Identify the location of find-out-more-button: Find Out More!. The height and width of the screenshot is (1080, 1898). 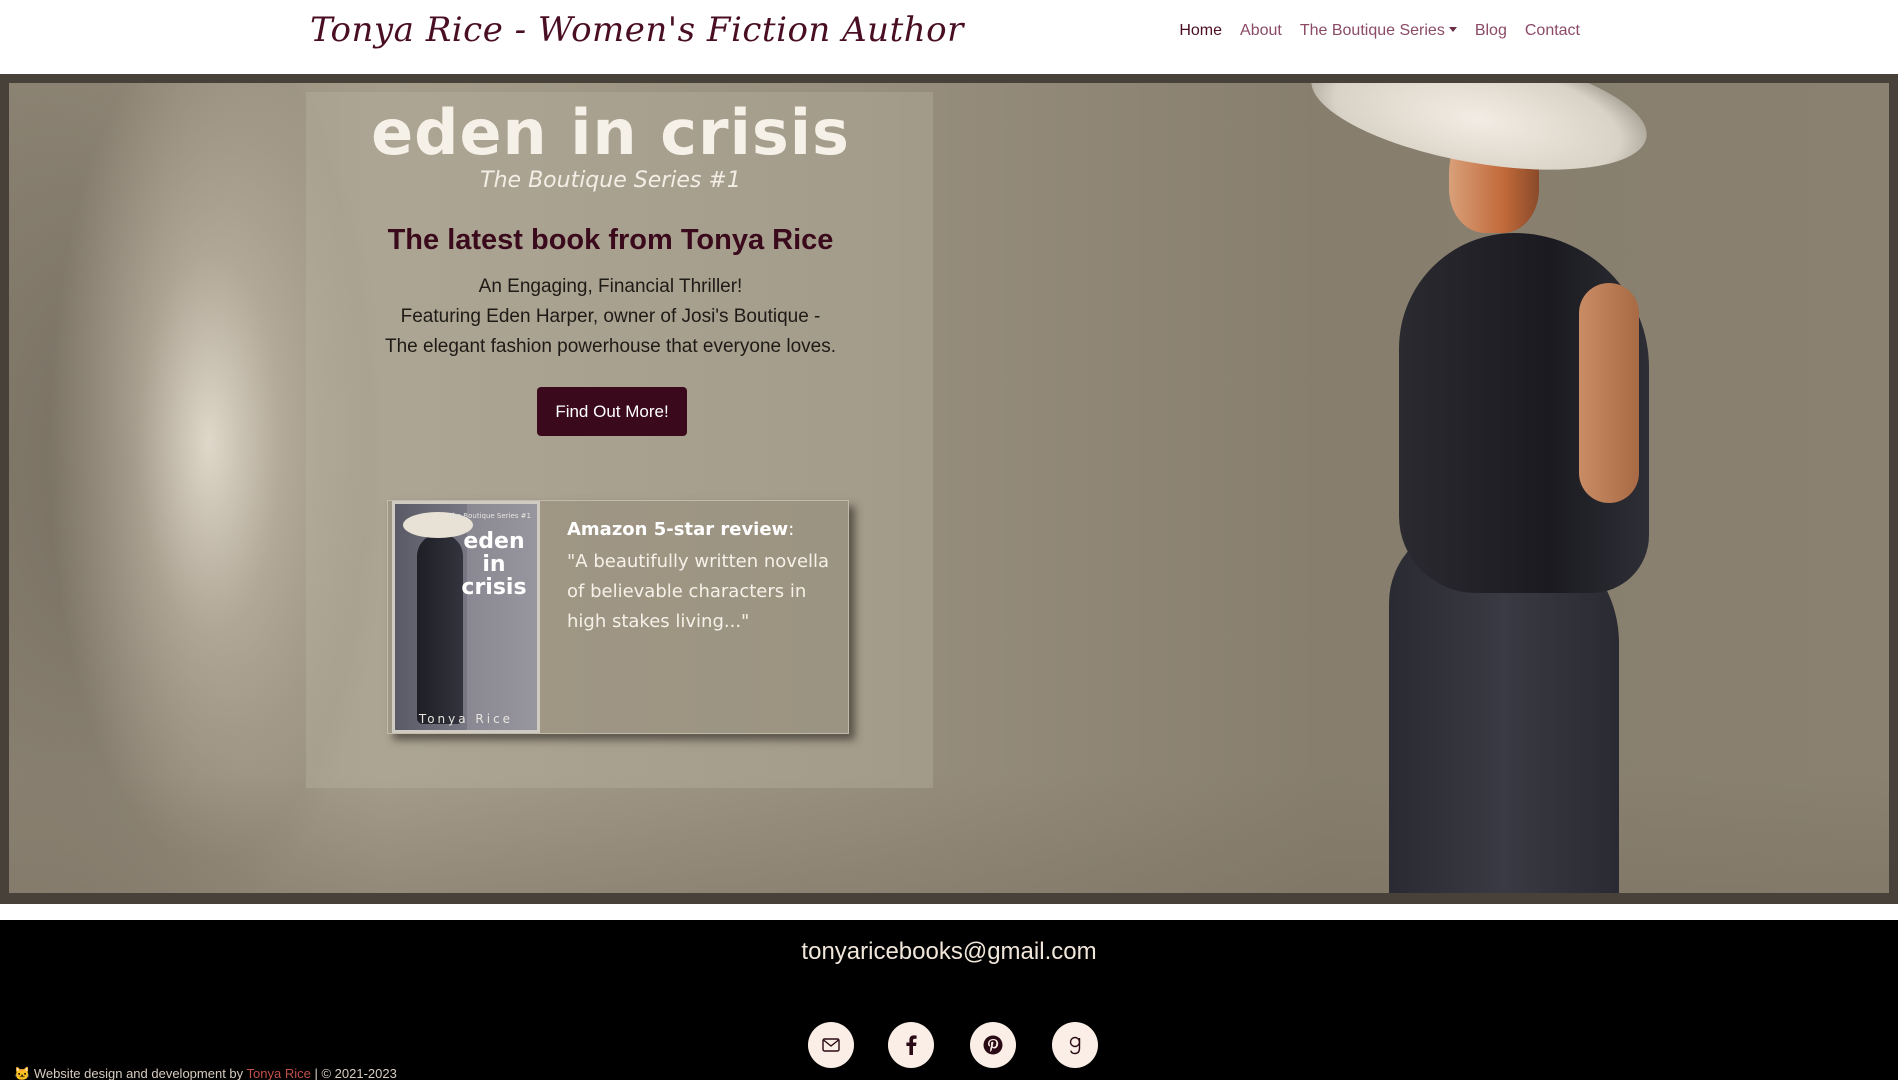
(612, 411).